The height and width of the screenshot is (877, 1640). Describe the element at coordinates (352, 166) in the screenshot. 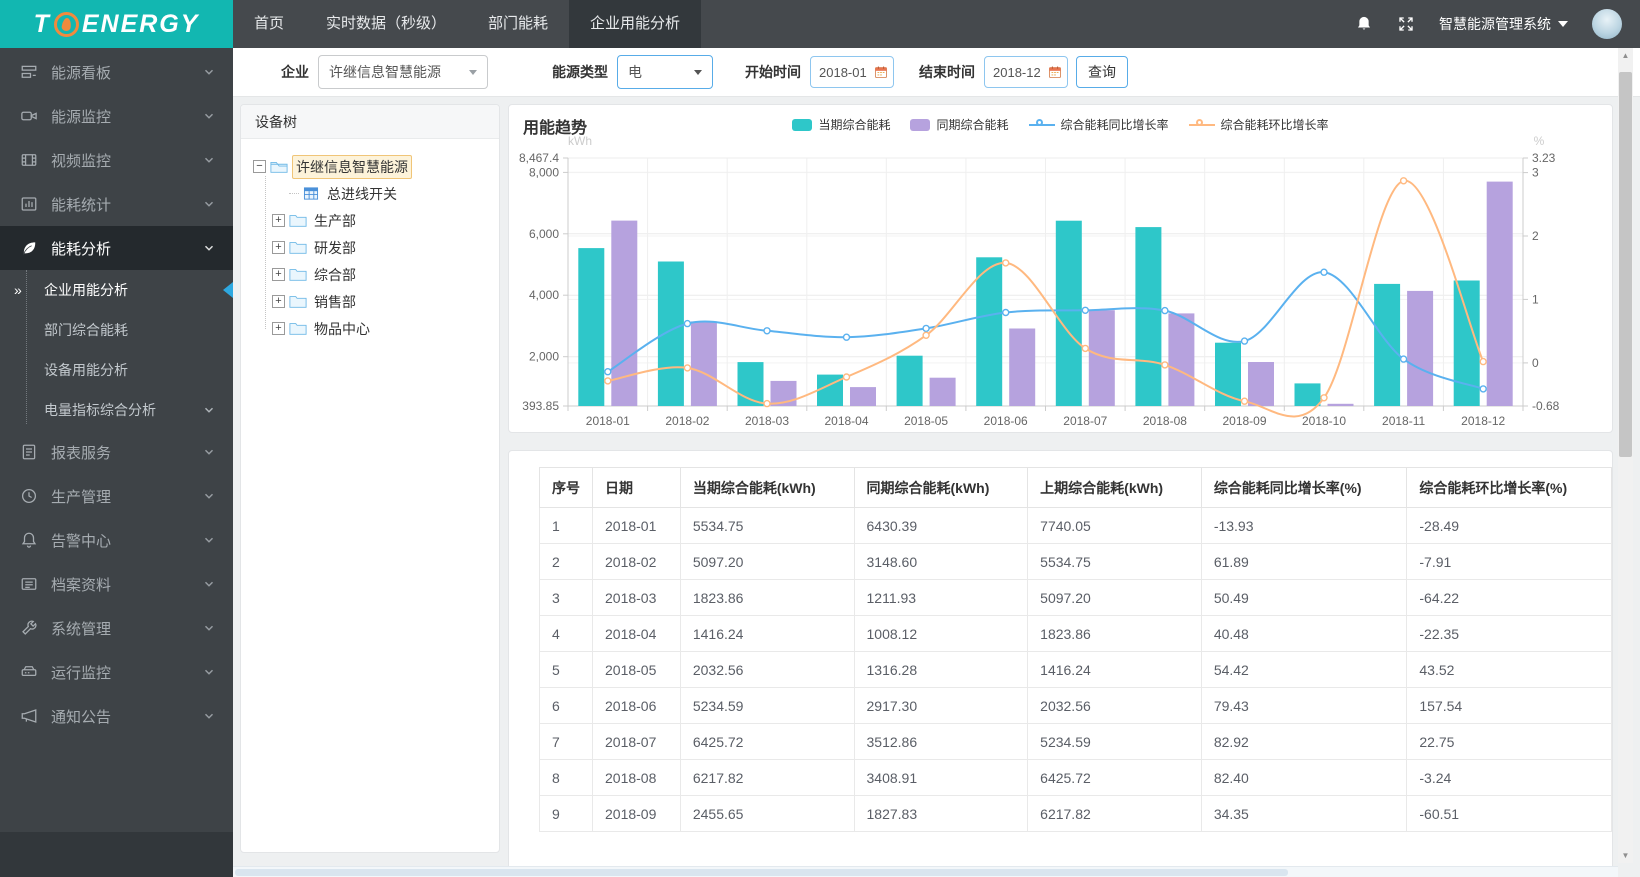

I see `tree-node-label: 许继信息智慧能源` at that location.